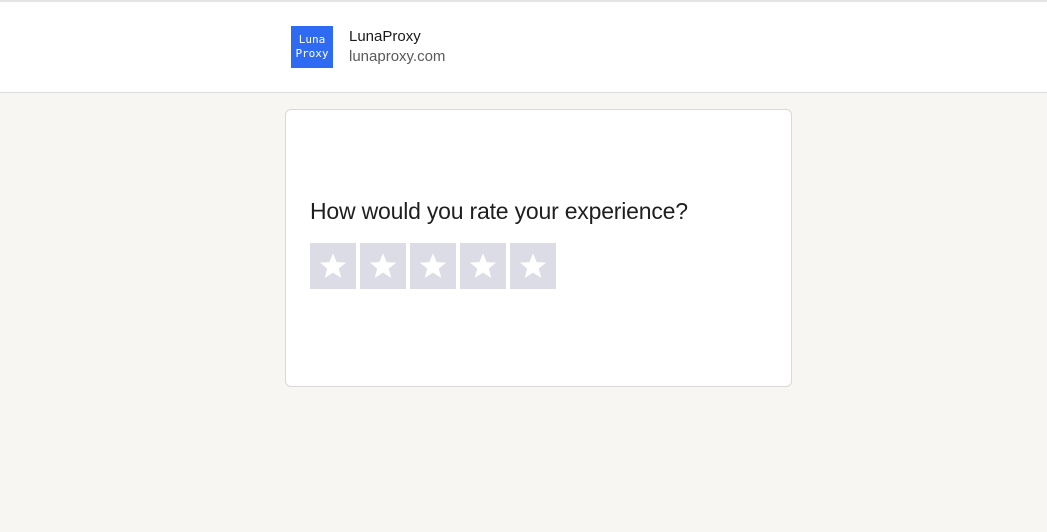 The image size is (1047, 532). What do you see at coordinates (499, 211) in the screenshot?
I see `rating-question: How would you rate your experience?` at bounding box center [499, 211].